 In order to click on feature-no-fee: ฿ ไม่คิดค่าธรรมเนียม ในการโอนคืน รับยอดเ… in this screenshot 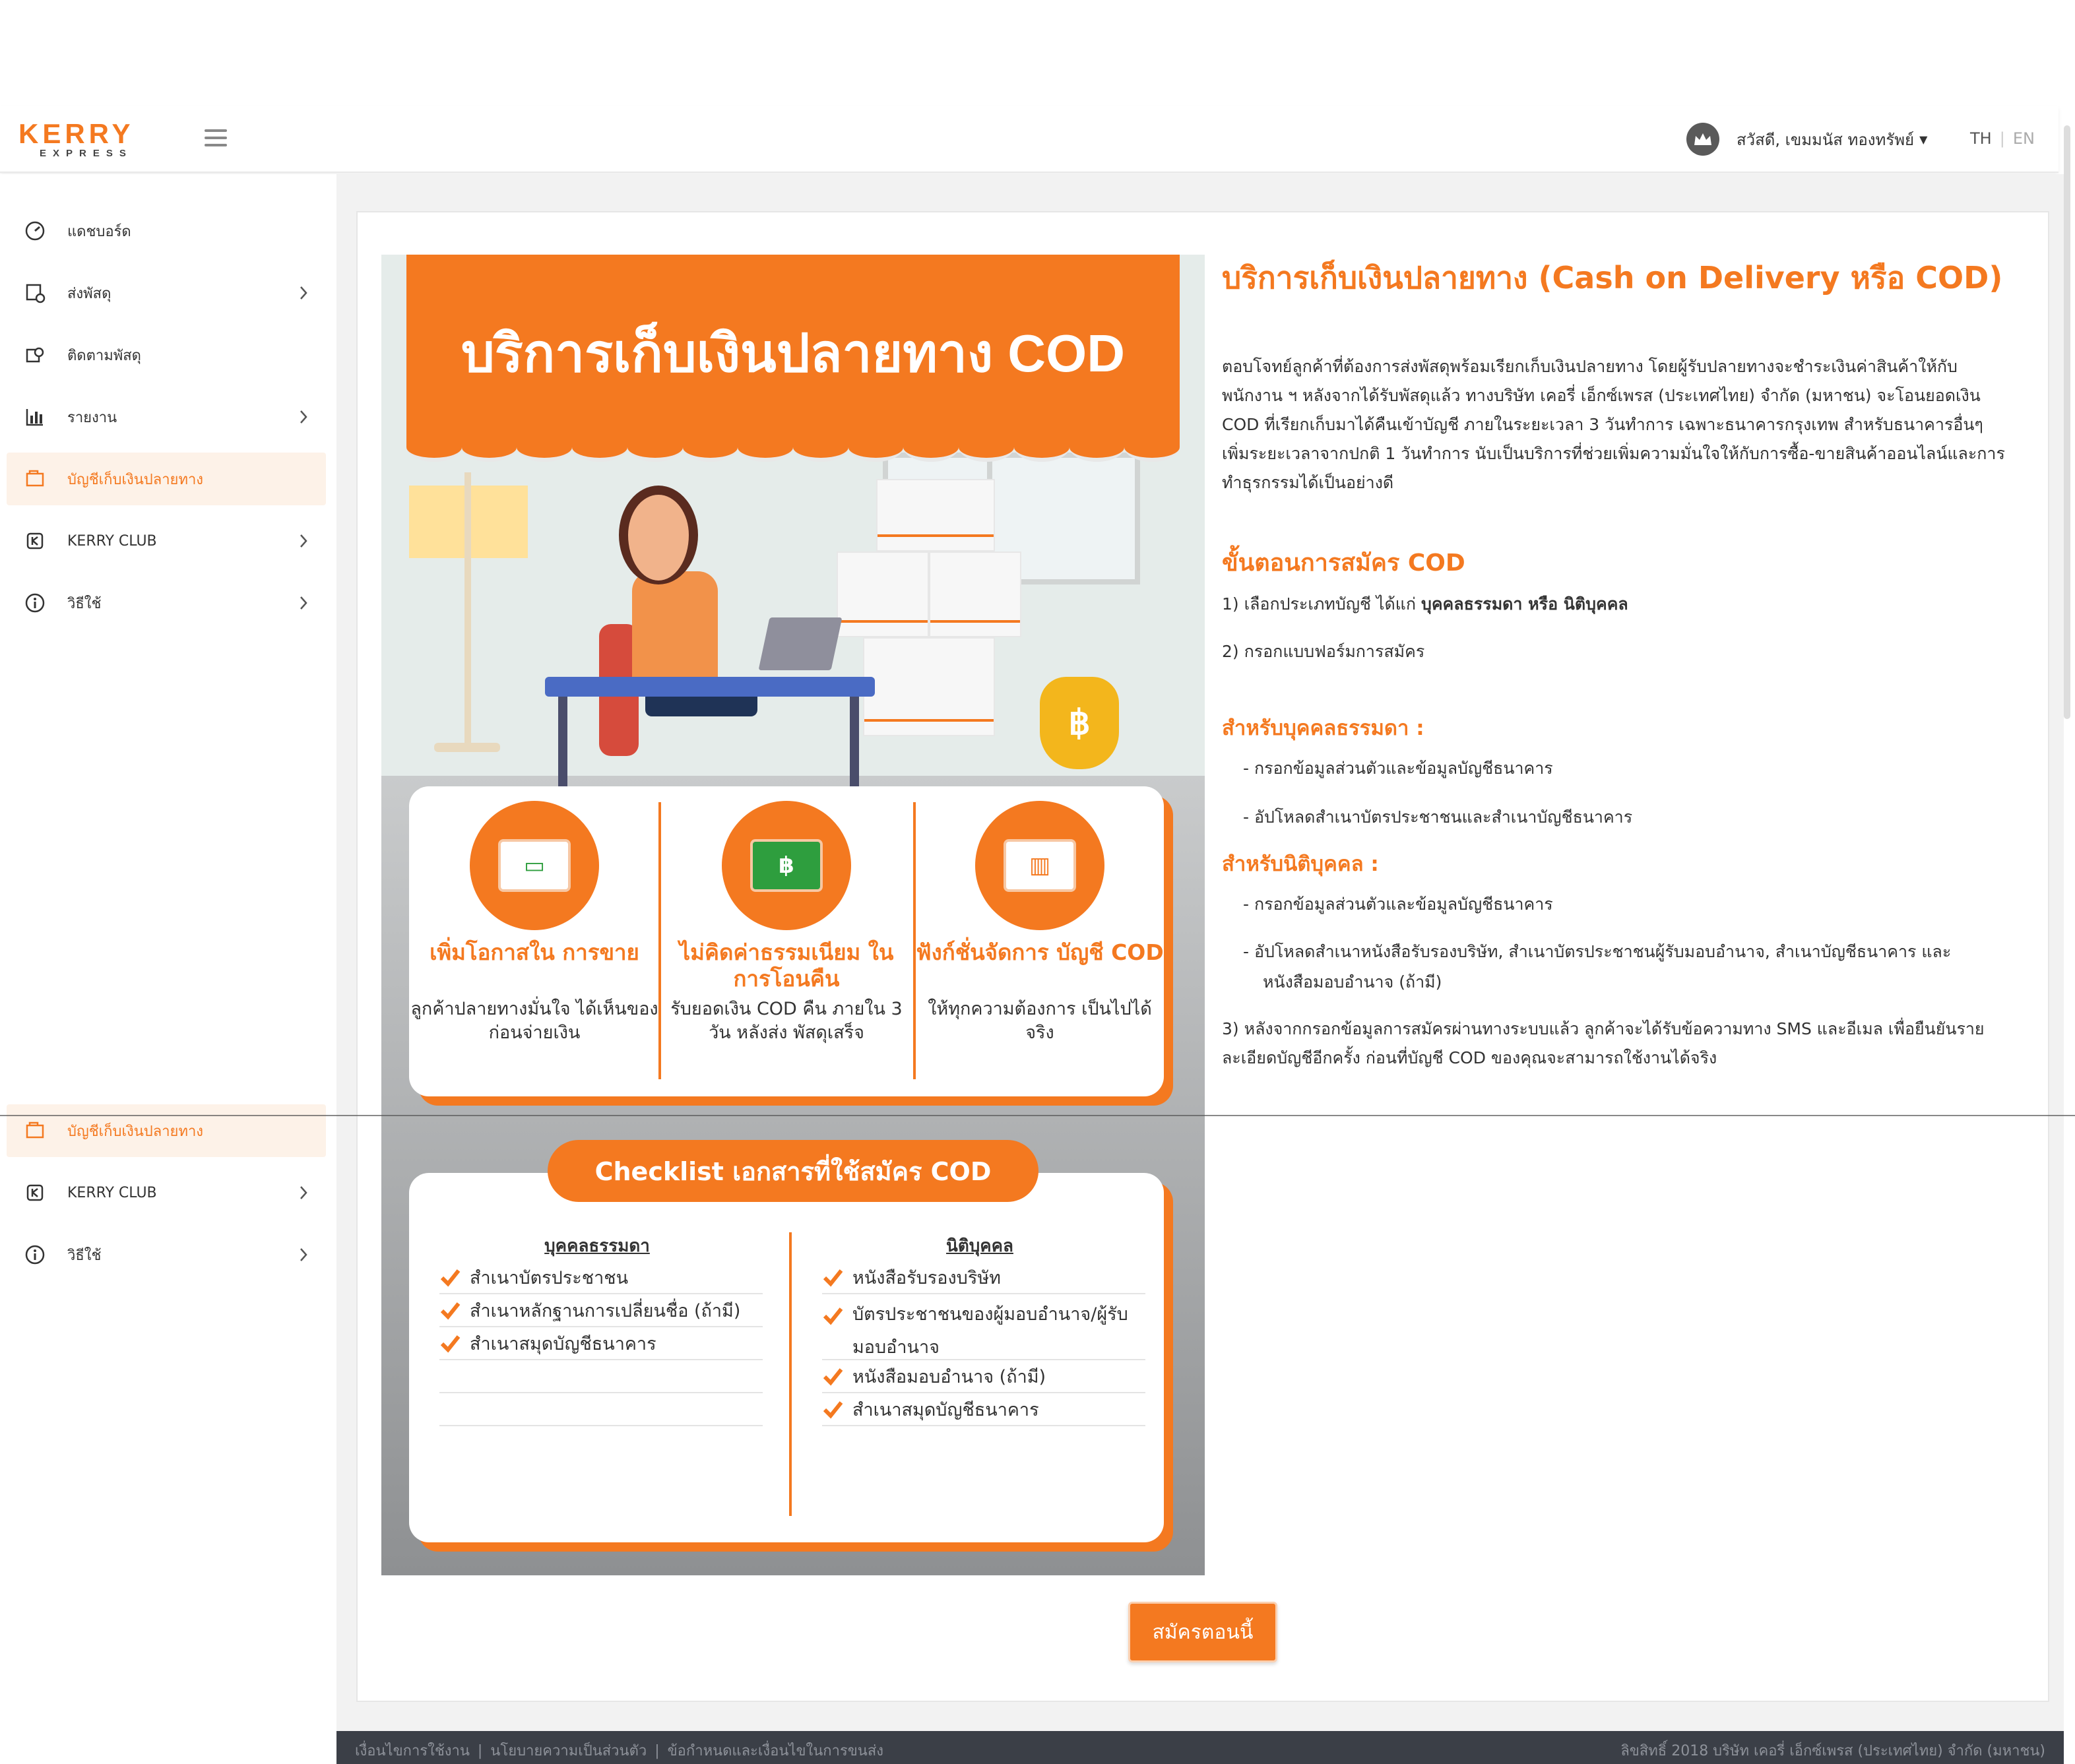, I will do `click(786, 941)`.